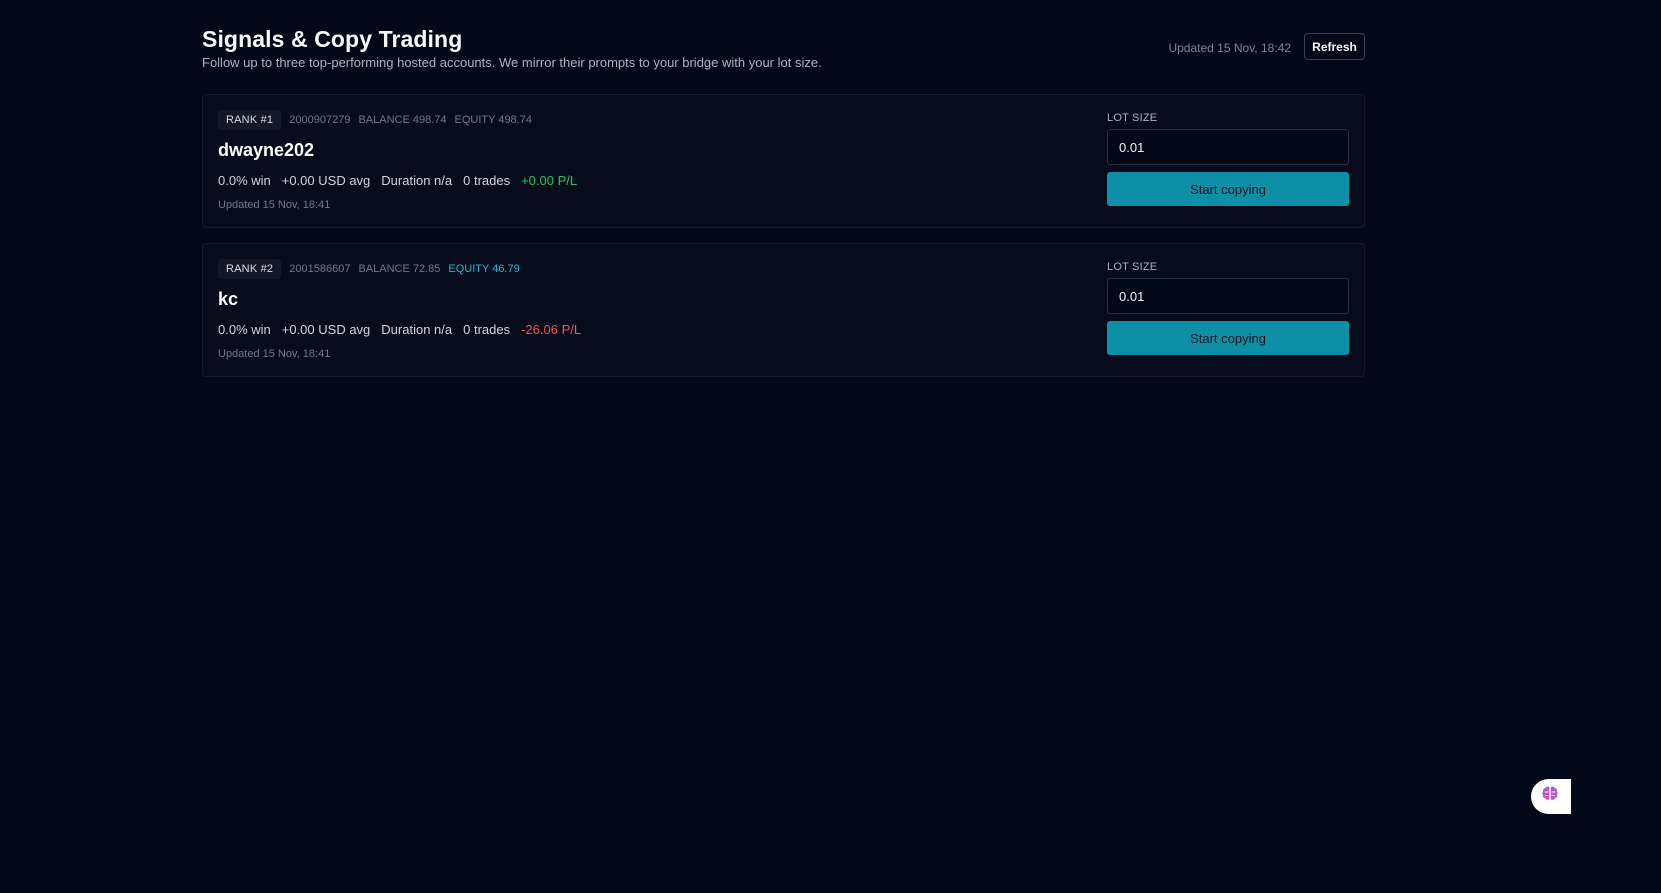 The image size is (1661, 893). What do you see at coordinates (250, 269) in the screenshot?
I see `rank-badge: RANK #2` at bounding box center [250, 269].